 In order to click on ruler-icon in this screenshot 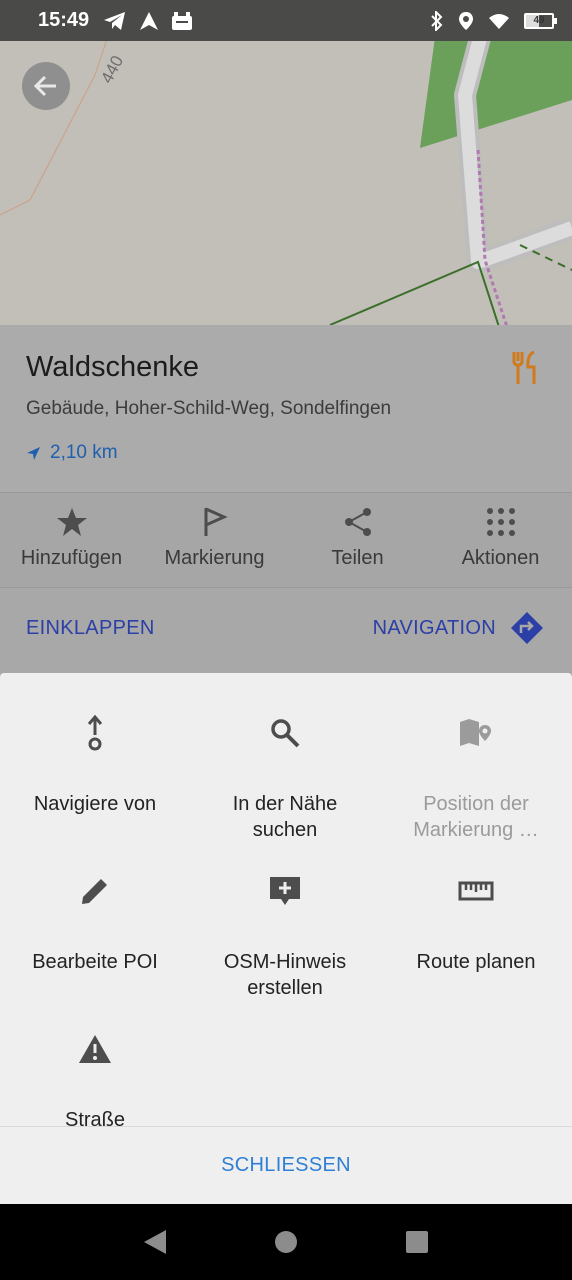, I will do `click(476, 891)`.